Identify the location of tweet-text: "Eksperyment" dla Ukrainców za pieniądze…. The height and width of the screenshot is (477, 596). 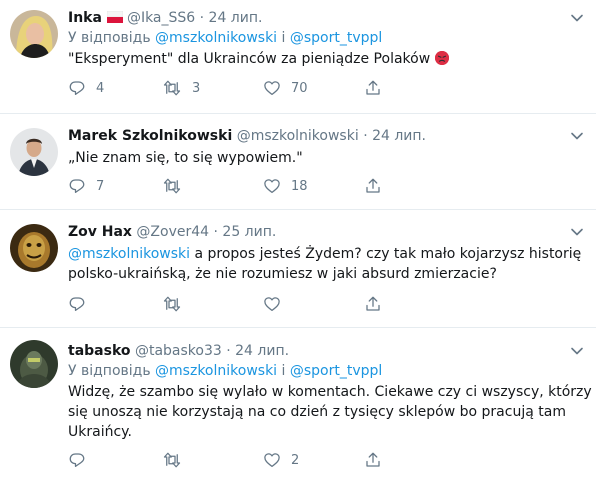
(322, 59).